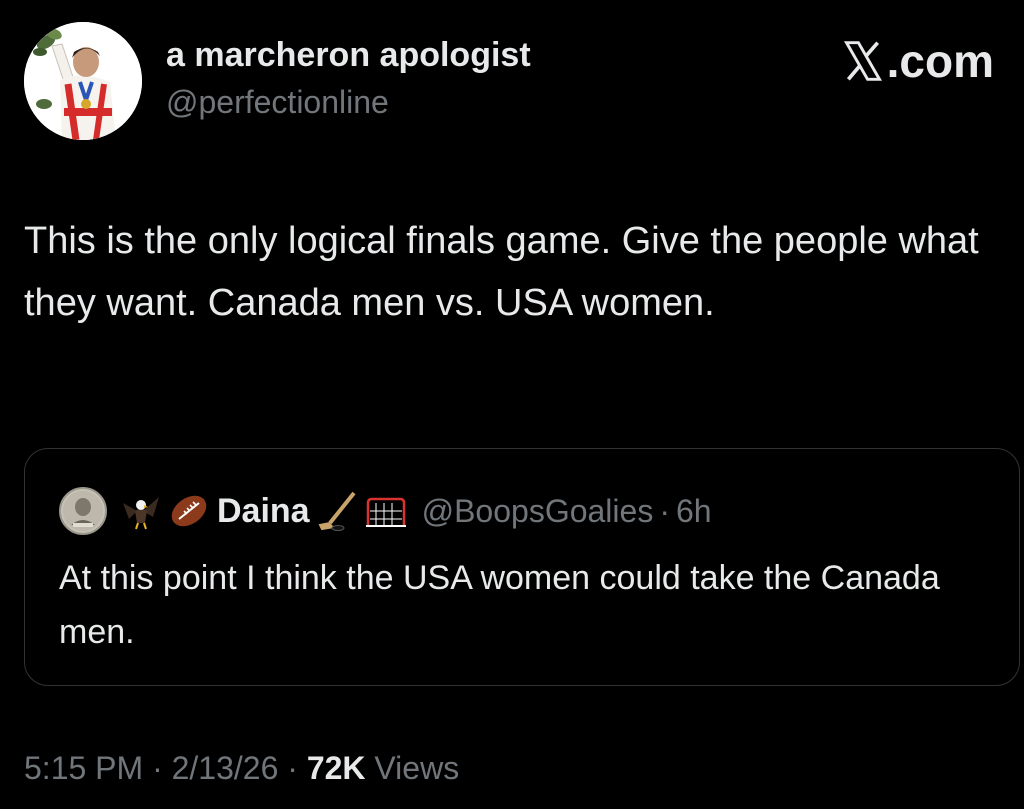 This screenshot has width=1024, height=809. Describe the element at coordinates (417, 768) in the screenshot. I see `views-label: Views` at that location.